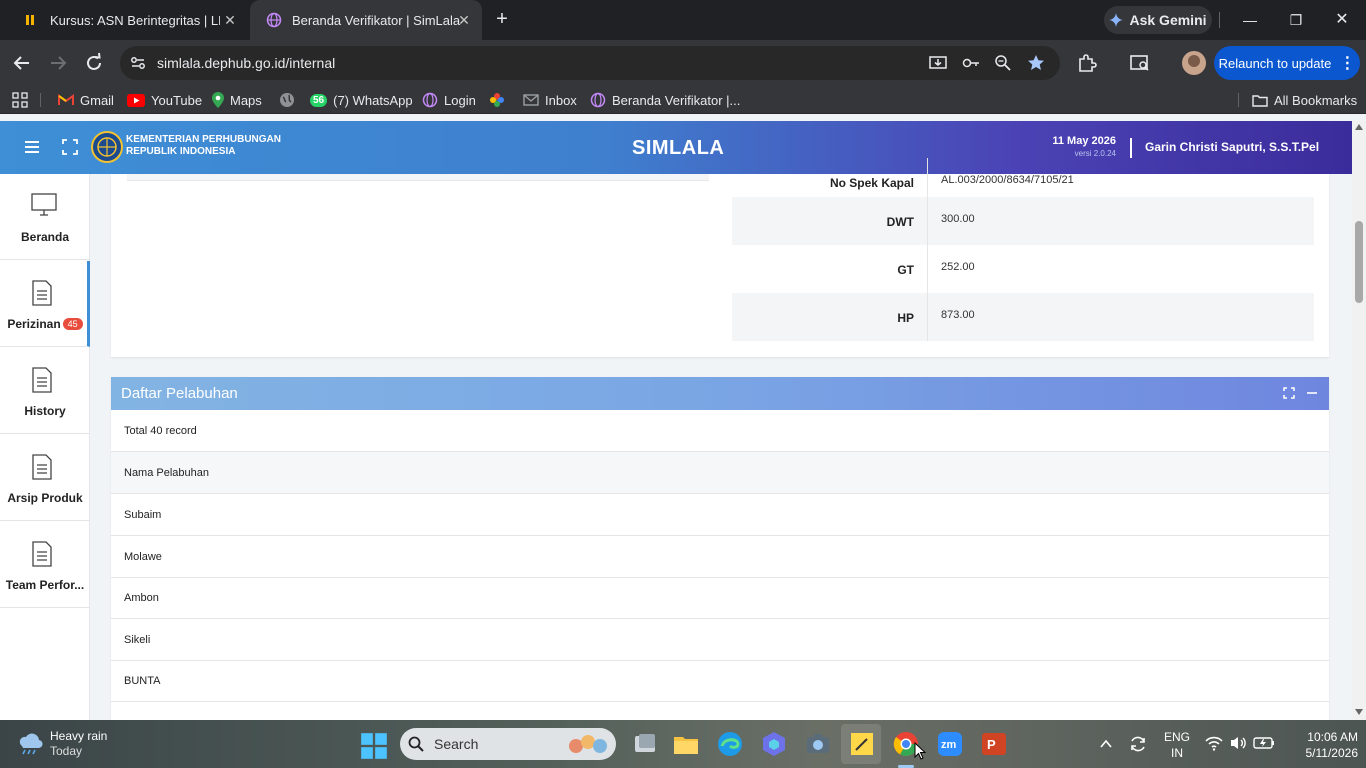 This screenshot has width=1366, height=768. What do you see at coordinates (1289, 393) in the screenshot?
I see `expand-icon` at bounding box center [1289, 393].